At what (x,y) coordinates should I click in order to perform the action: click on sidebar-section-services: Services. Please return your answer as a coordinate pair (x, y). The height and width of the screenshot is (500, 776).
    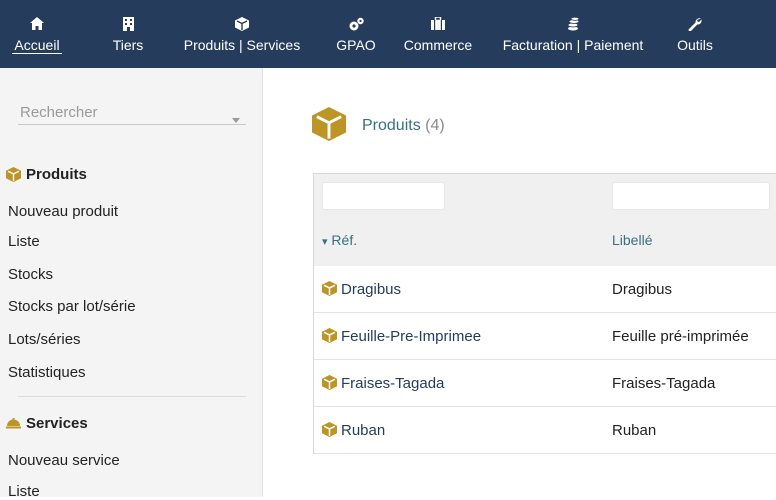
    Looking at the image, I should click on (47, 423).